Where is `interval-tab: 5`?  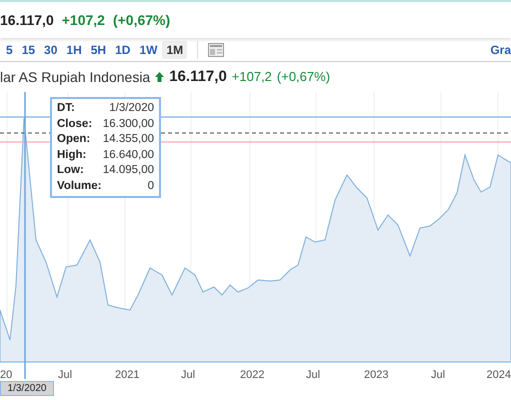 interval-tab: 5 is located at coordinates (9, 49).